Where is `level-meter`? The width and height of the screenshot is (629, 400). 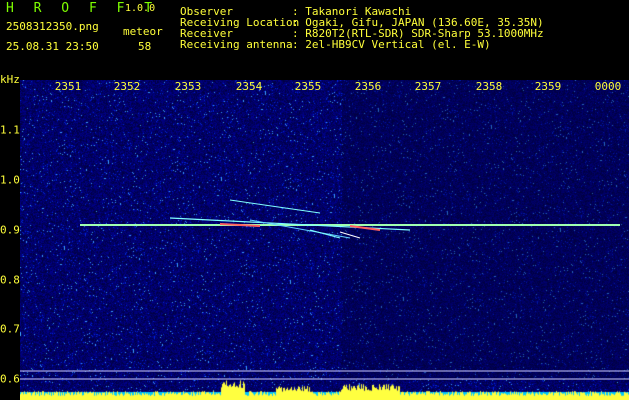 level-meter is located at coordinates (324, 389).